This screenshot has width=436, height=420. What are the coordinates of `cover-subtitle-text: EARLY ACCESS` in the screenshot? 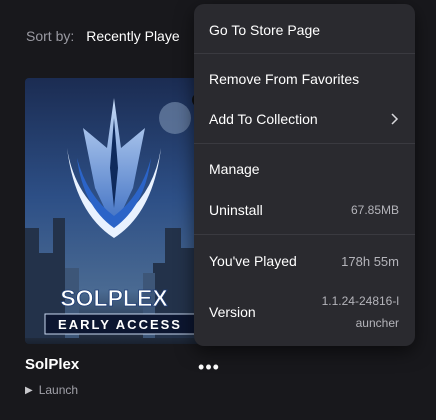 It's located at (120, 324).